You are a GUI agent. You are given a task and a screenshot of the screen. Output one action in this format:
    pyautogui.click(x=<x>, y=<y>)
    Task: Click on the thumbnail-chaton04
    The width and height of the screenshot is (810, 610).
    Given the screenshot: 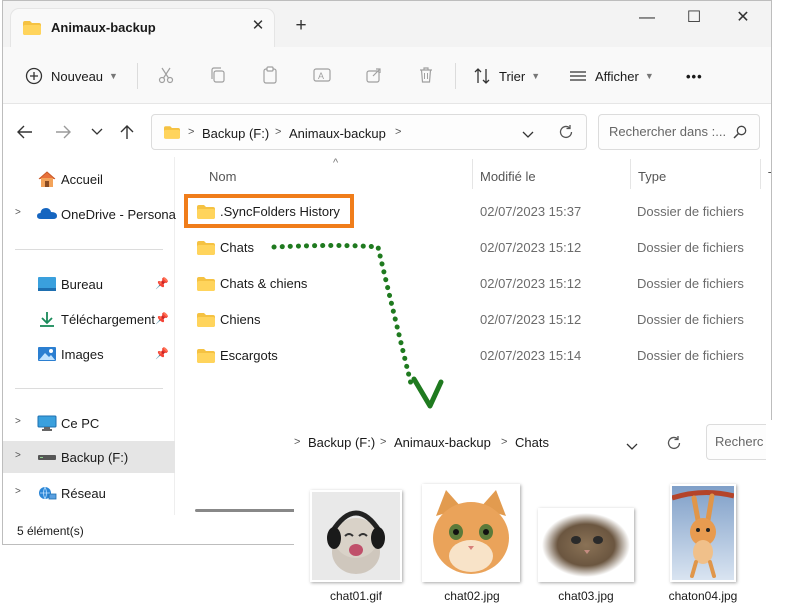 What is the action you would take?
    pyautogui.click(x=703, y=533)
    